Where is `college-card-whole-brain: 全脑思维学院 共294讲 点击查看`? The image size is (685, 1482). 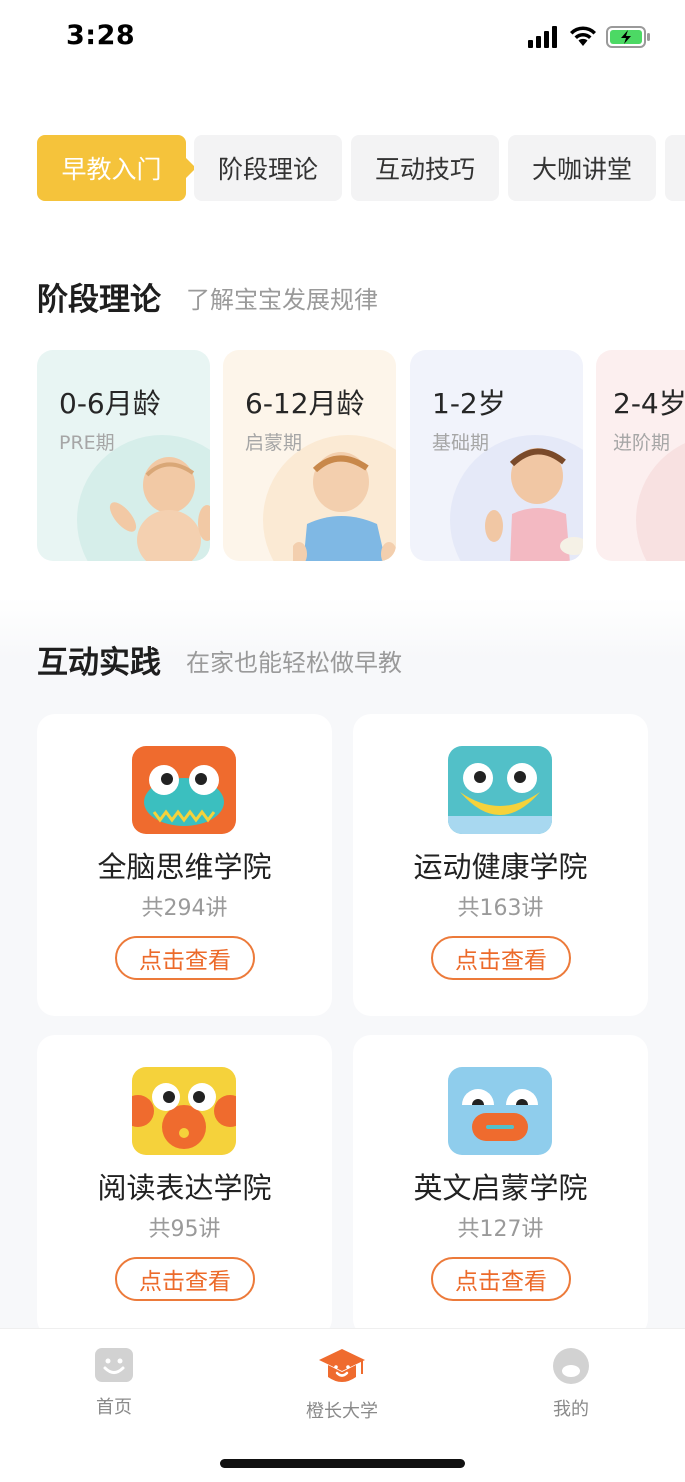 college-card-whole-brain: 全脑思维学院 共294讲 点击查看 is located at coordinates (184, 865).